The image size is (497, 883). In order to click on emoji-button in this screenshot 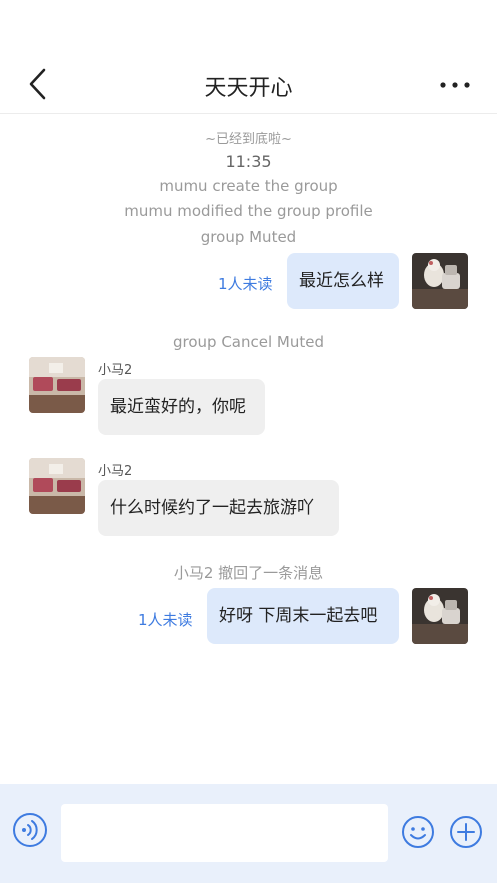, I will do `click(418, 832)`.